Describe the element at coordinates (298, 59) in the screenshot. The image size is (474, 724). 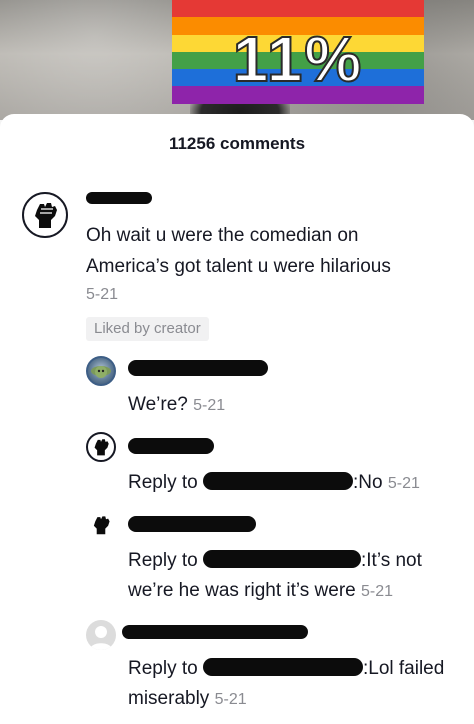
I see `filter-percentage: 11%` at that location.